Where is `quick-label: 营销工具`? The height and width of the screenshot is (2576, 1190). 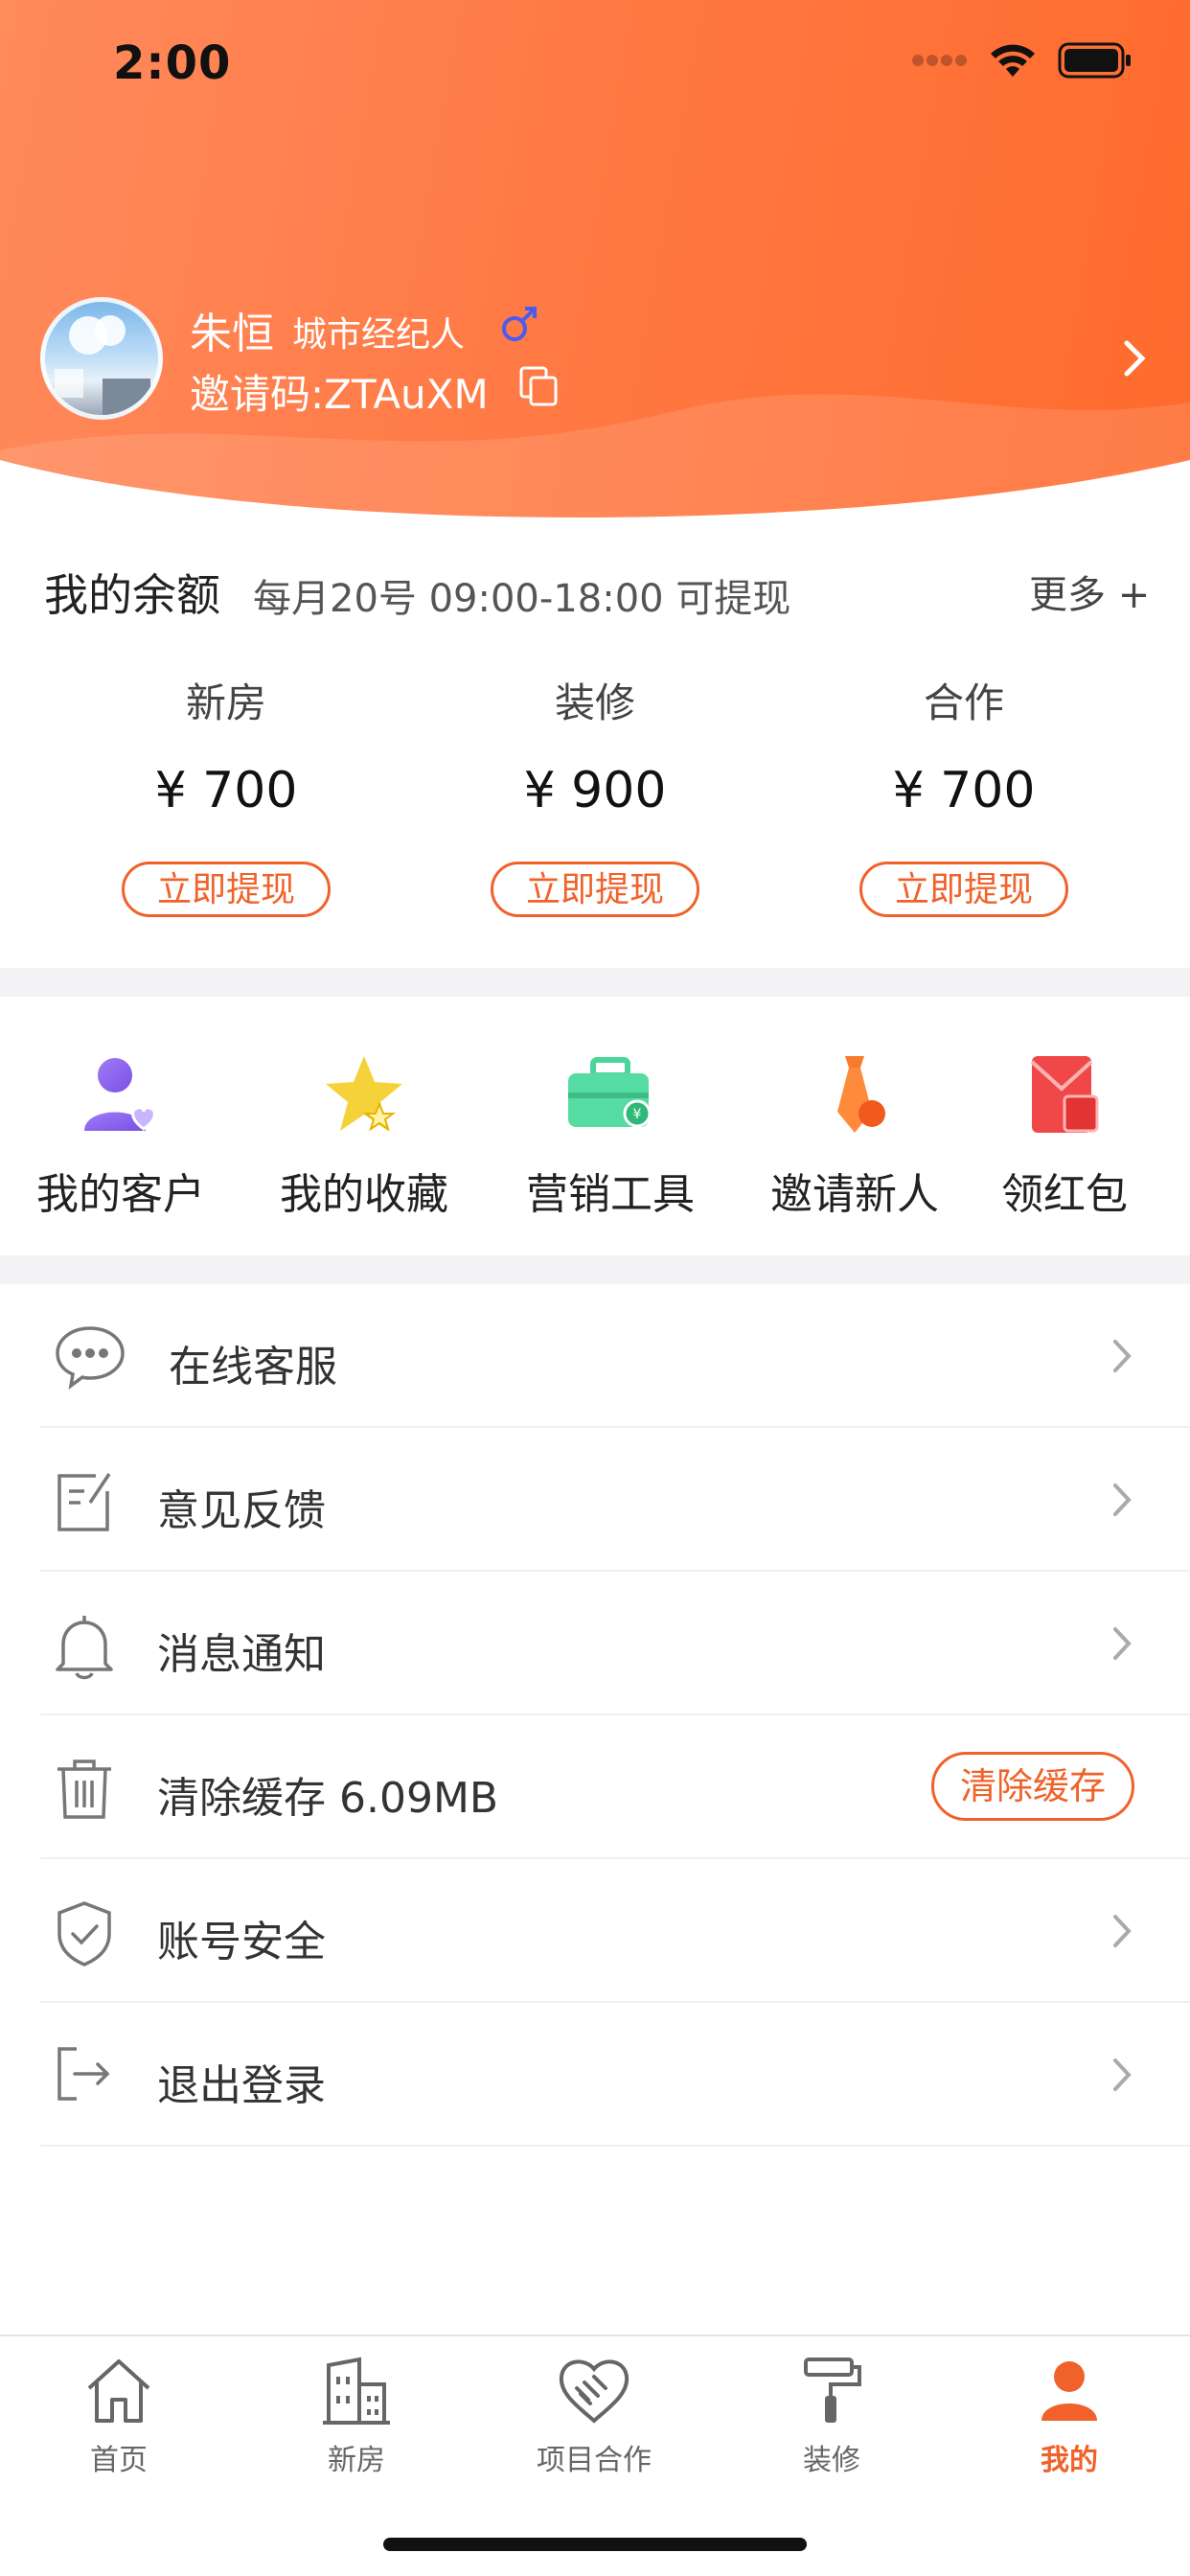
quick-label: 营销工具 is located at coordinates (610, 1194).